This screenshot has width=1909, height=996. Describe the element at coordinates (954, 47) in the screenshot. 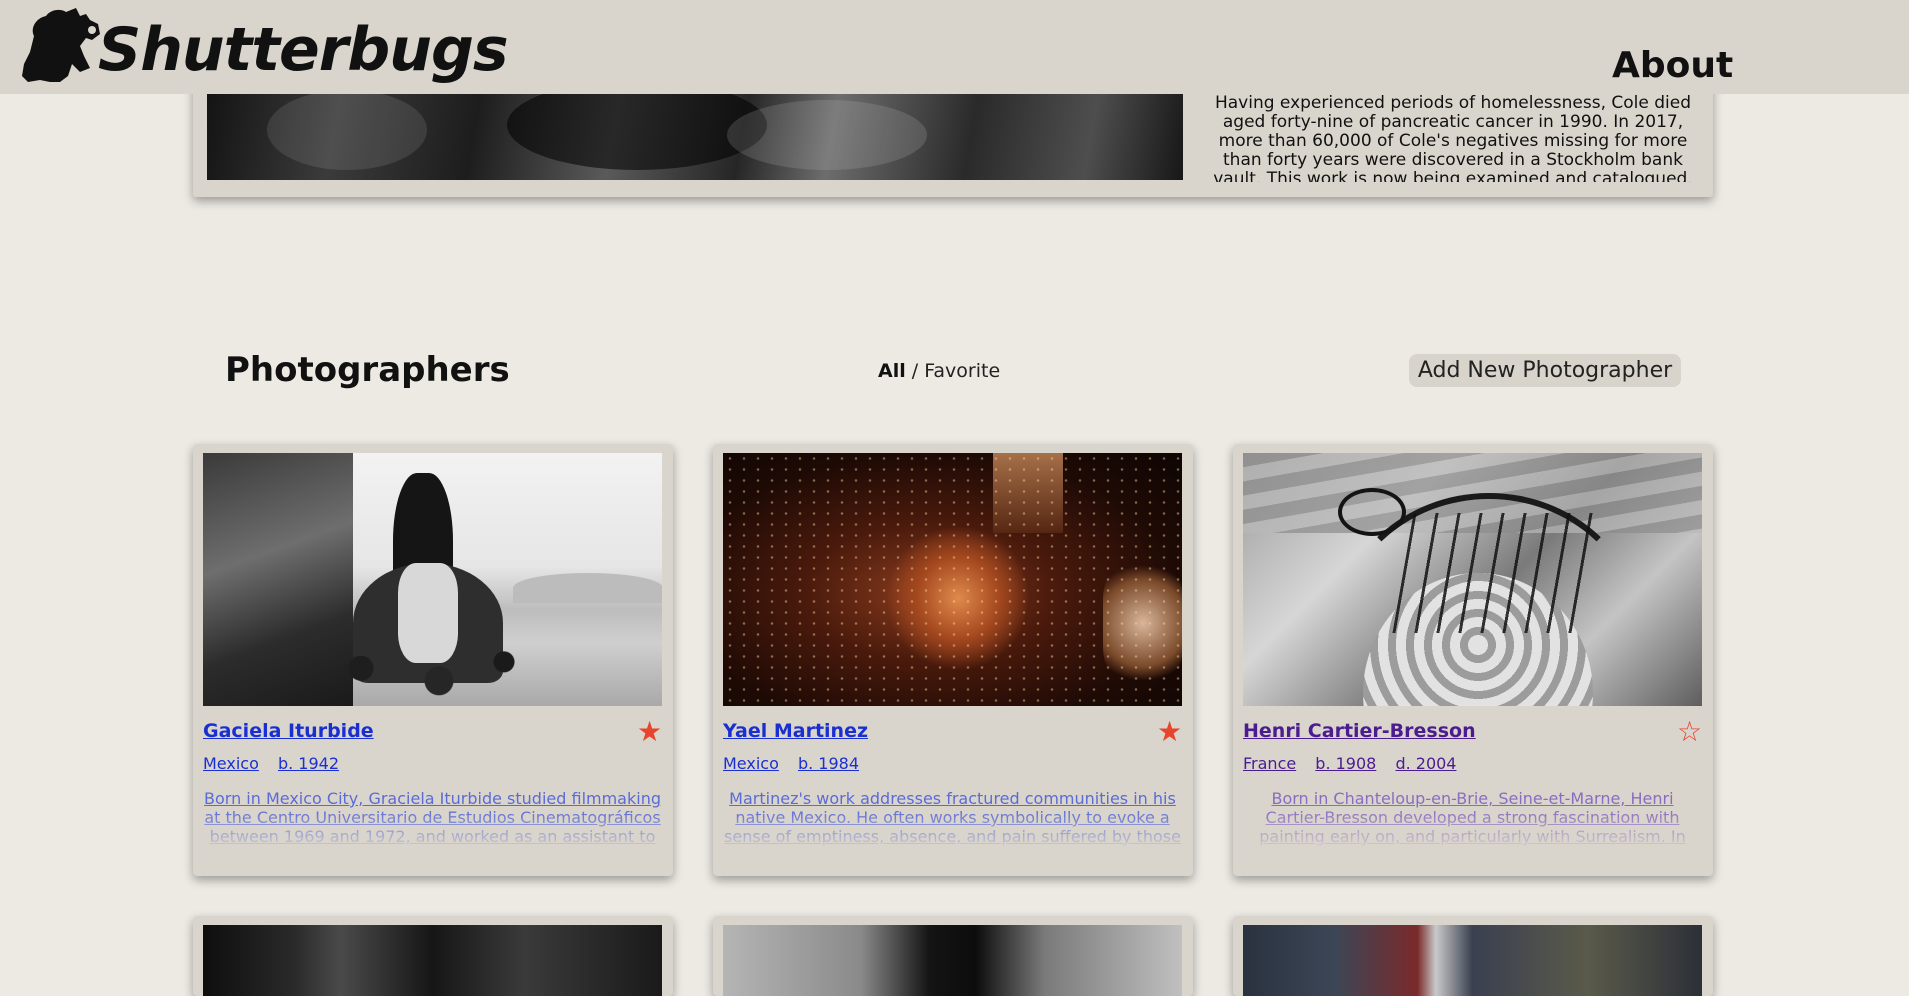

I see `site-header: Shutterbugs About` at that location.